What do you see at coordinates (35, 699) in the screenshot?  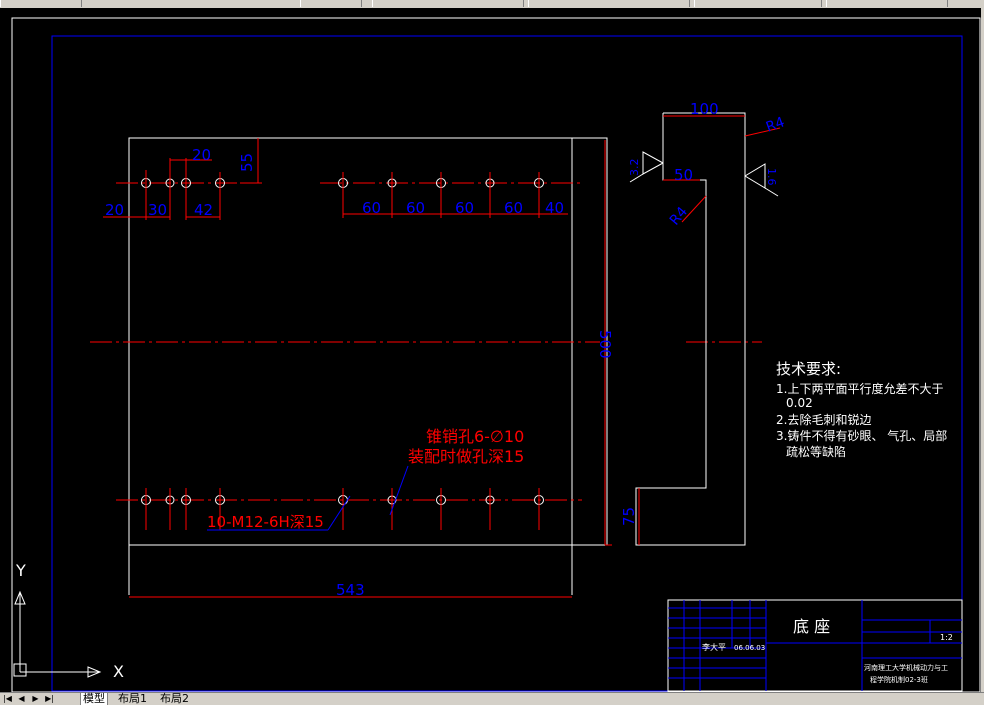 I see `next-tab-icon: ▶` at bounding box center [35, 699].